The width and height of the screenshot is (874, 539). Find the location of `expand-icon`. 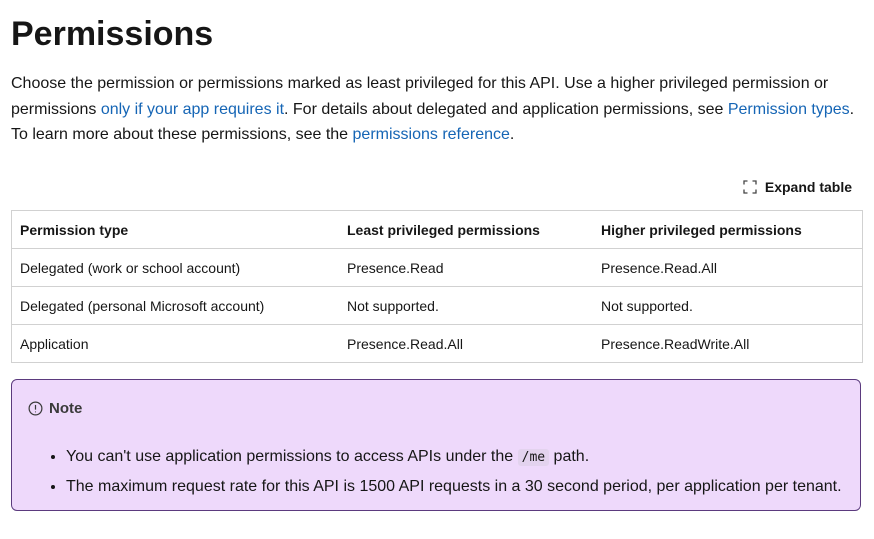

expand-icon is located at coordinates (750, 187).